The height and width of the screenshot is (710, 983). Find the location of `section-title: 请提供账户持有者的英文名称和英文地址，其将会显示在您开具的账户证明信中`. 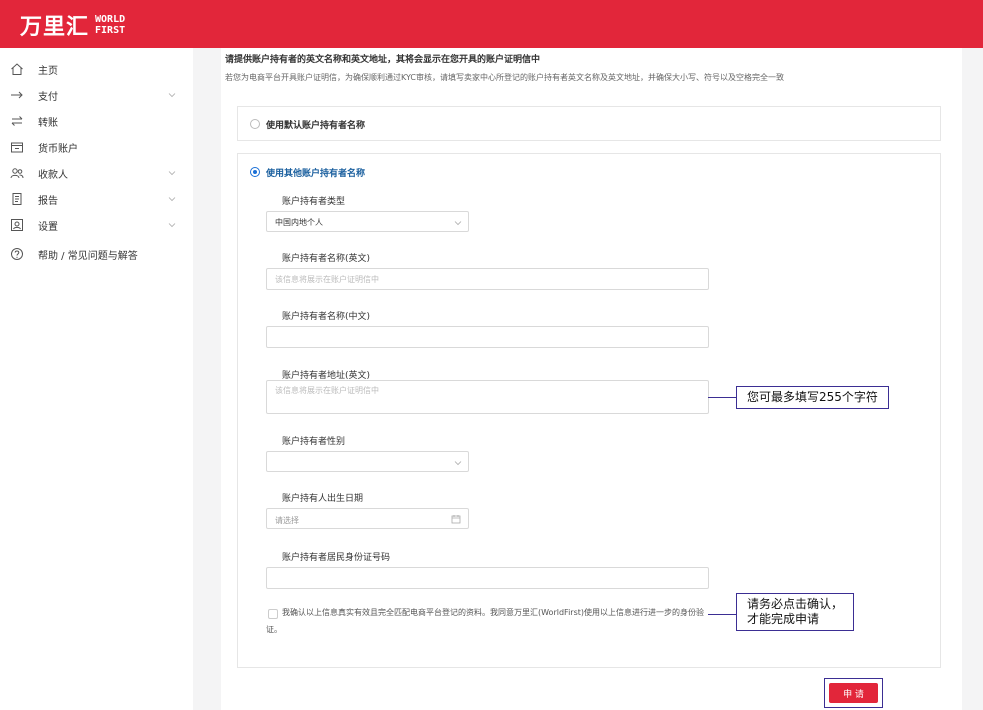

section-title: 请提供账户持有者的英文名称和英文地址，其将会显示在您开具的账户证明信中 is located at coordinates (383, 60).